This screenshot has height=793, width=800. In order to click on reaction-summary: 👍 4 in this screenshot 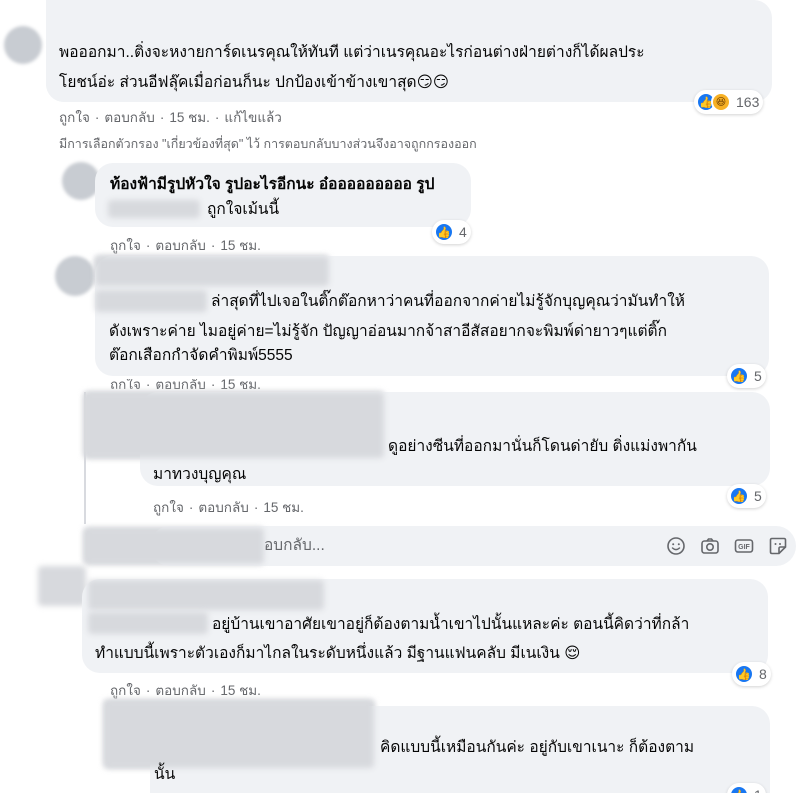, I will do `click(451, 232)`.